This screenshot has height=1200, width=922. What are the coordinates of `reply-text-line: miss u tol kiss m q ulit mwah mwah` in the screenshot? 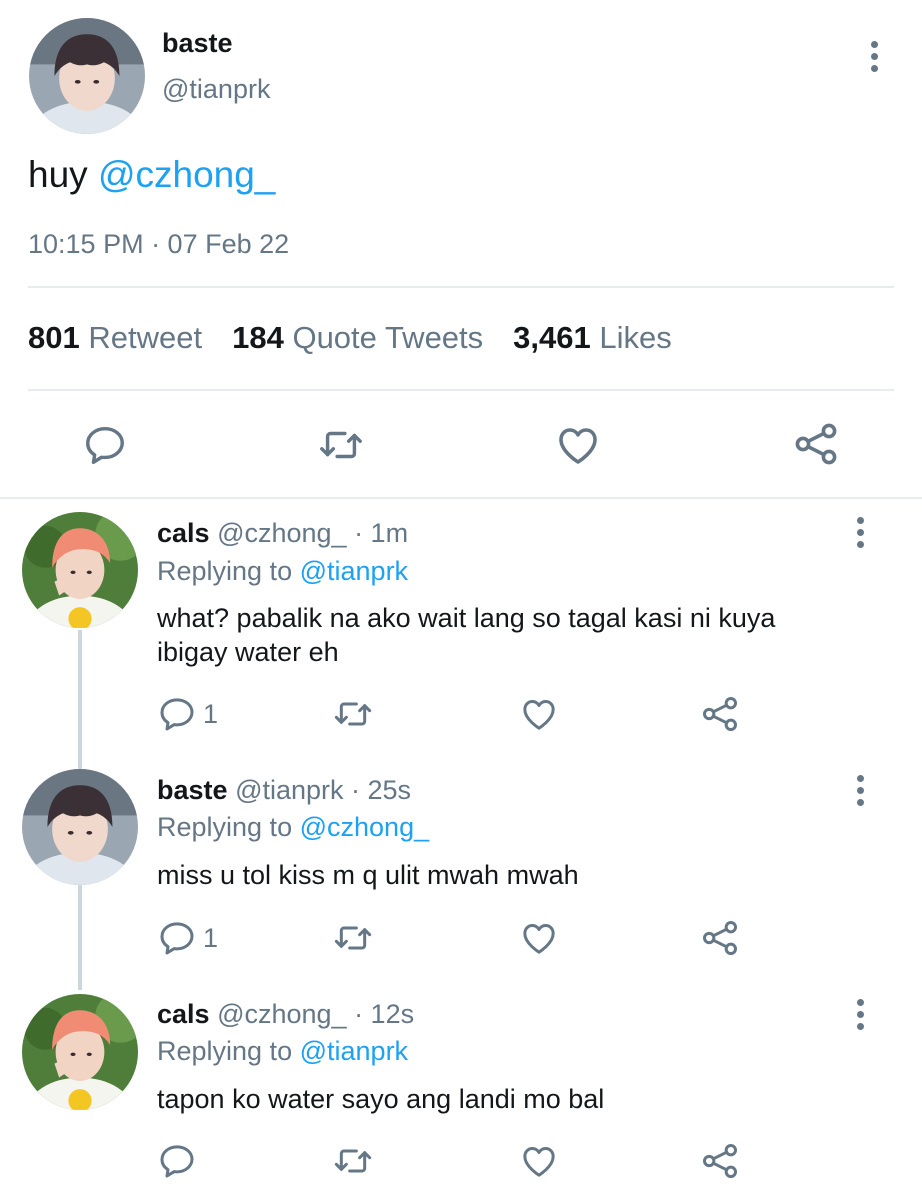 It's located at (368, 875).